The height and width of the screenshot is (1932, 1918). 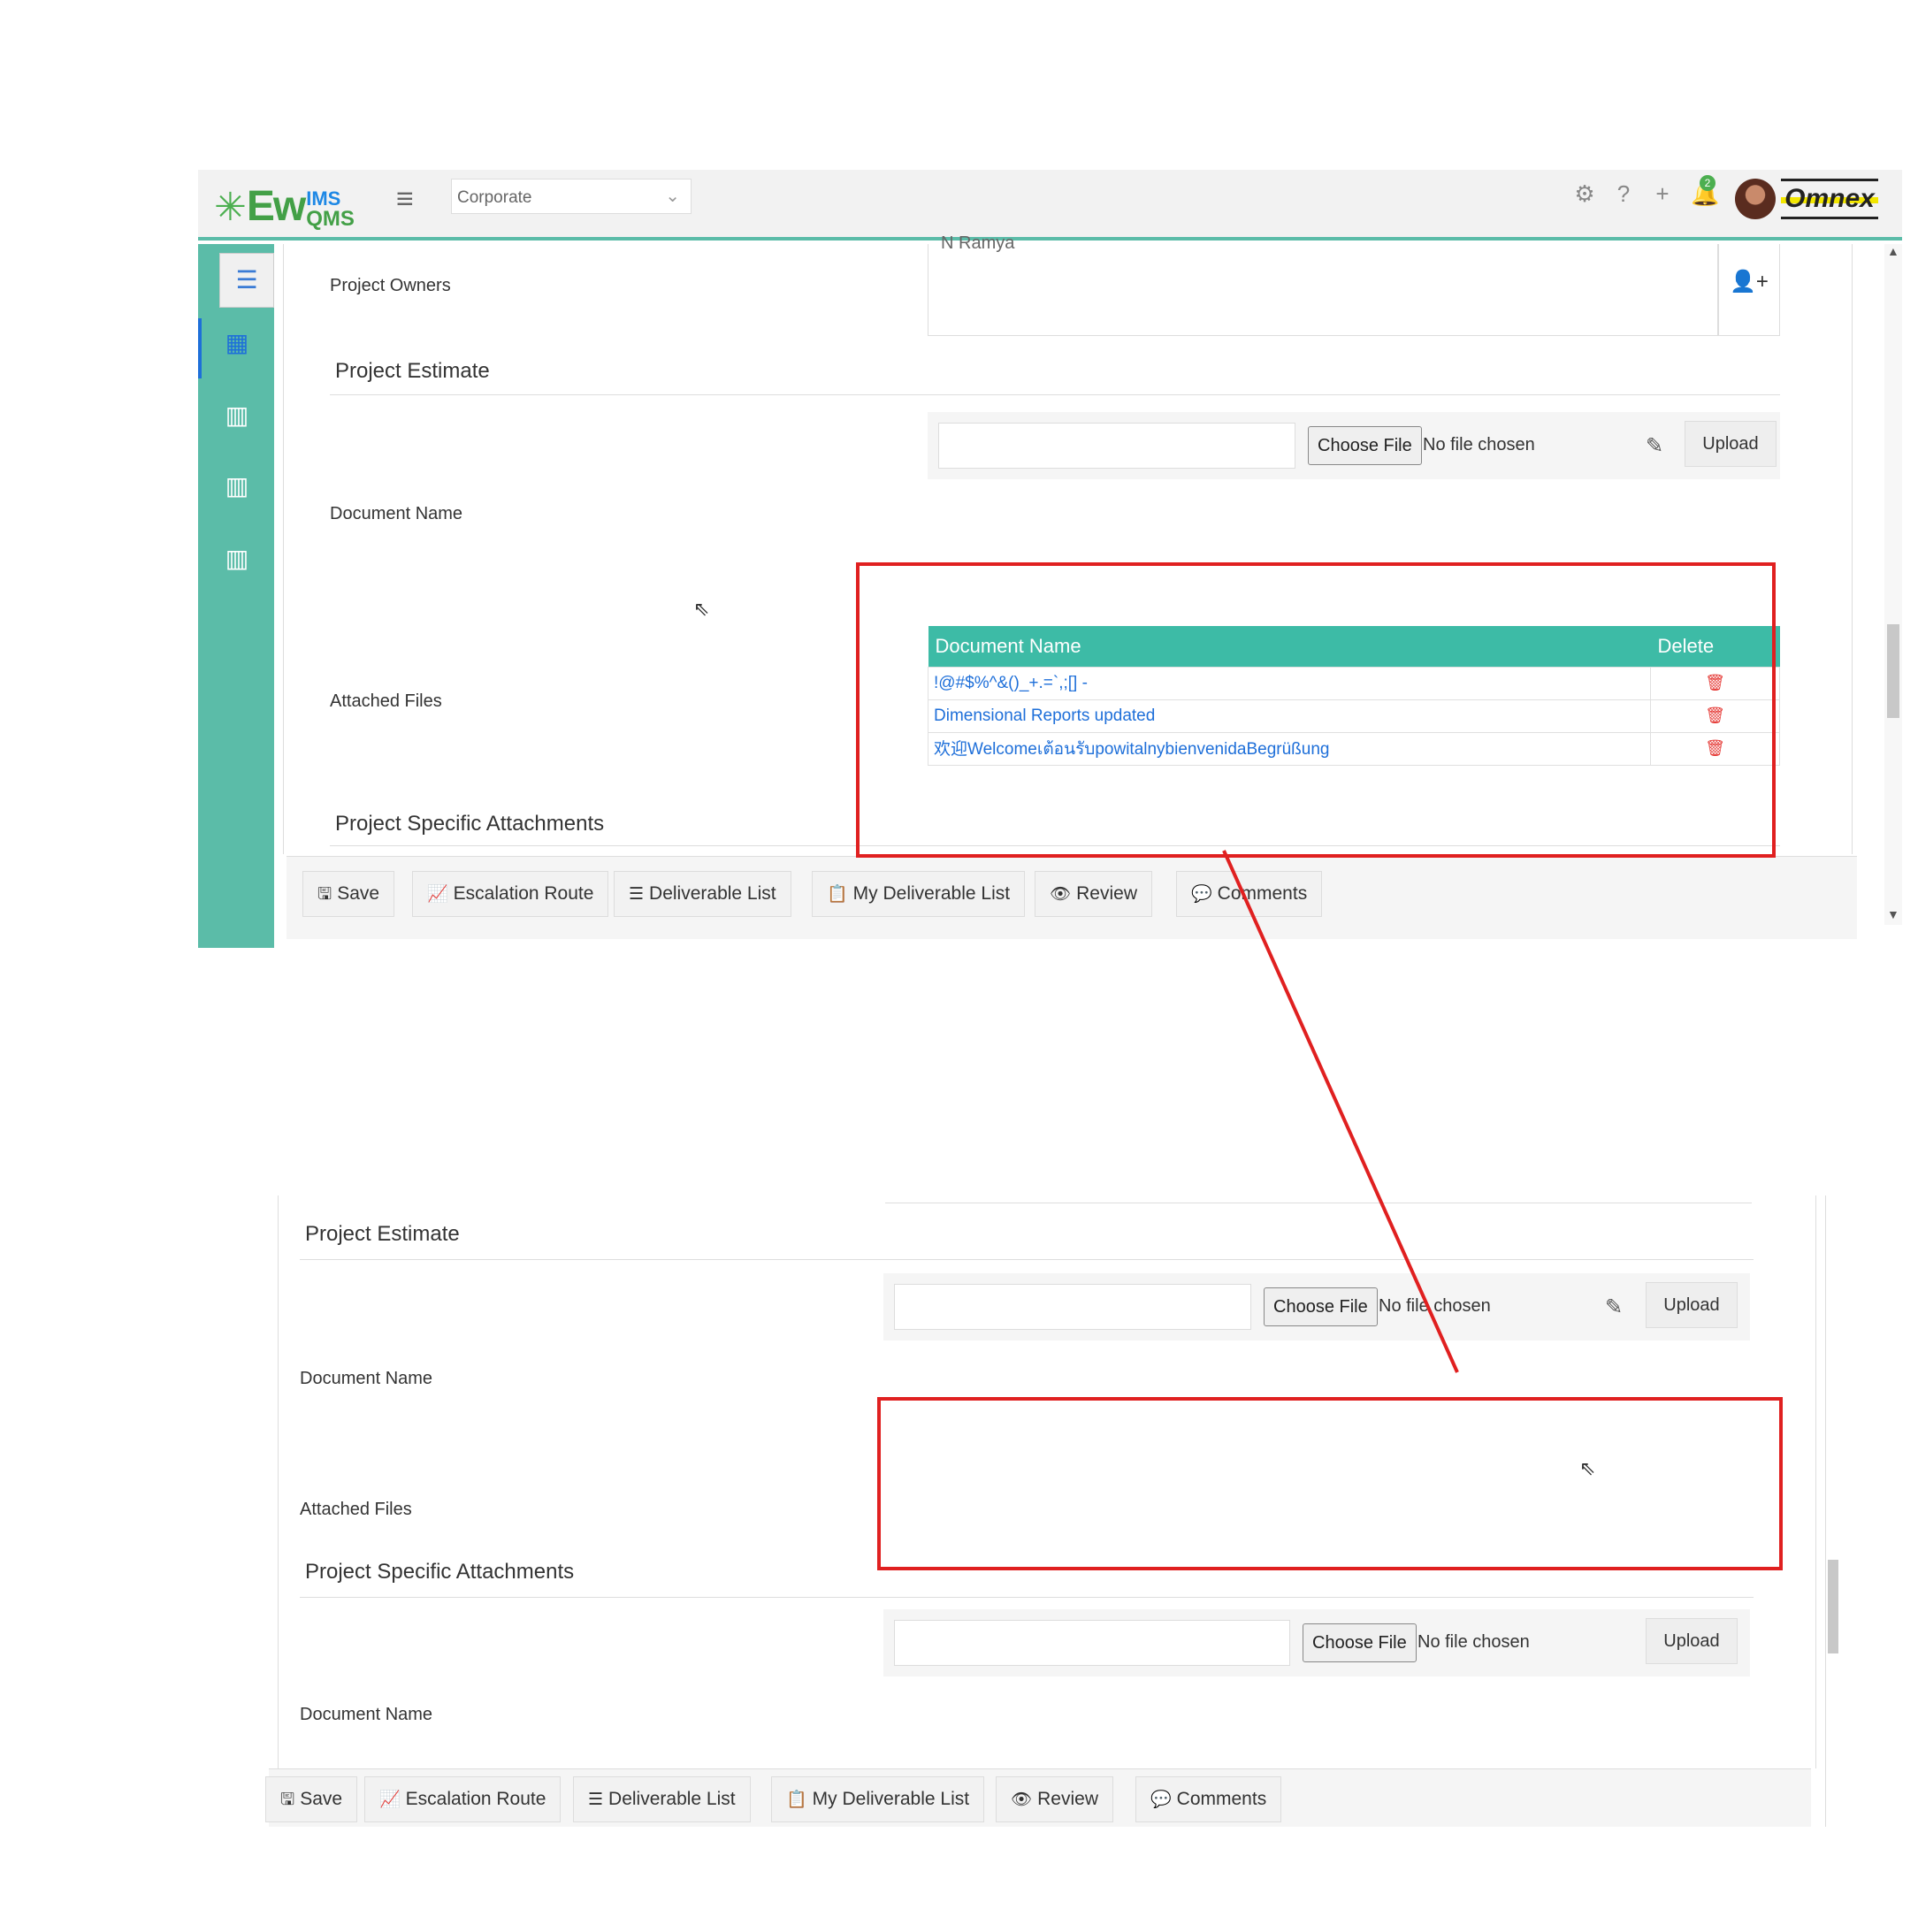 I want to click on add-user-icon: 👤+, so click(x=1749, y=290).